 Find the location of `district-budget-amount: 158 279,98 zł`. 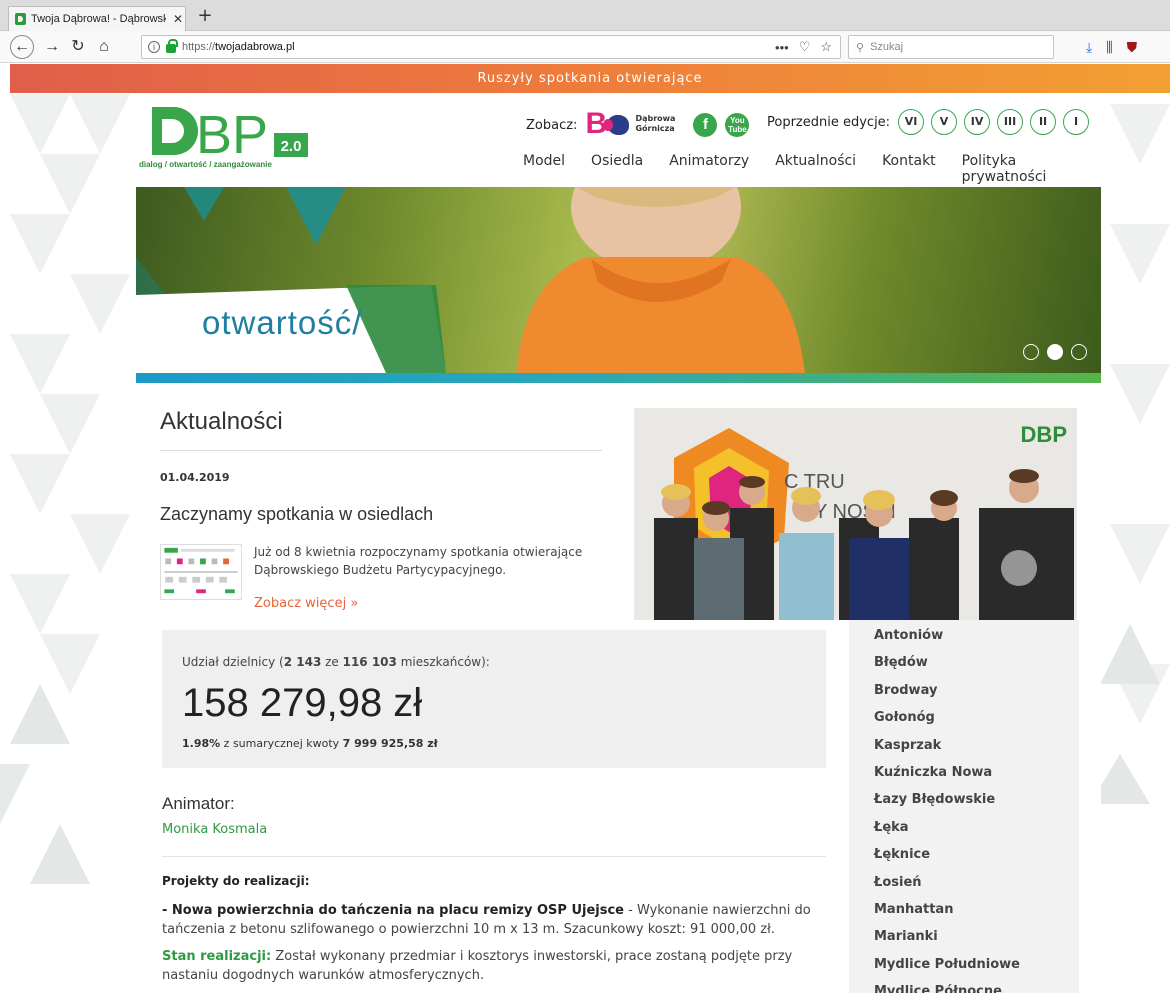

district-budget-amount: 158 279,98 zł is located at coordinates (302, 703).